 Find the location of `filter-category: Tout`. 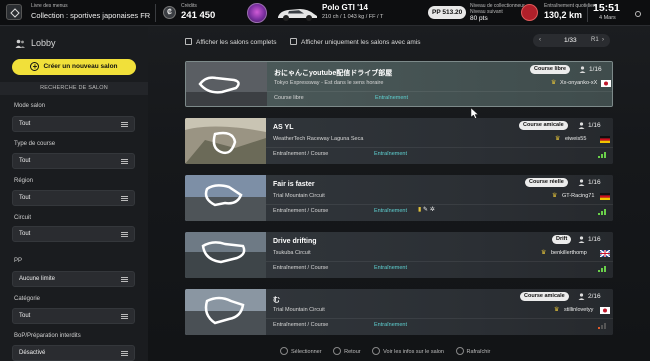

filter-category: Tout is located at coordinates (73, 316).